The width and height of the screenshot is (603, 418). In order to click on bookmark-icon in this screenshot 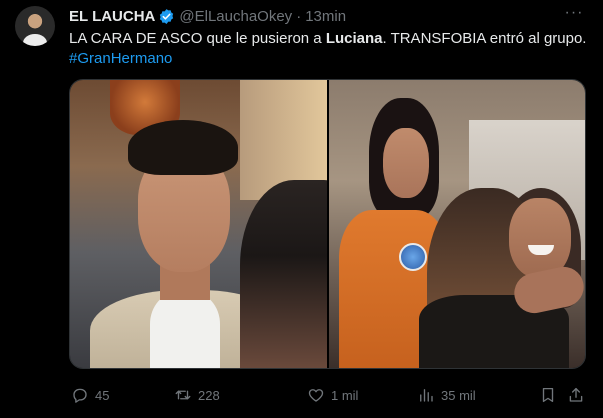, I will do `click(548, 395)`.